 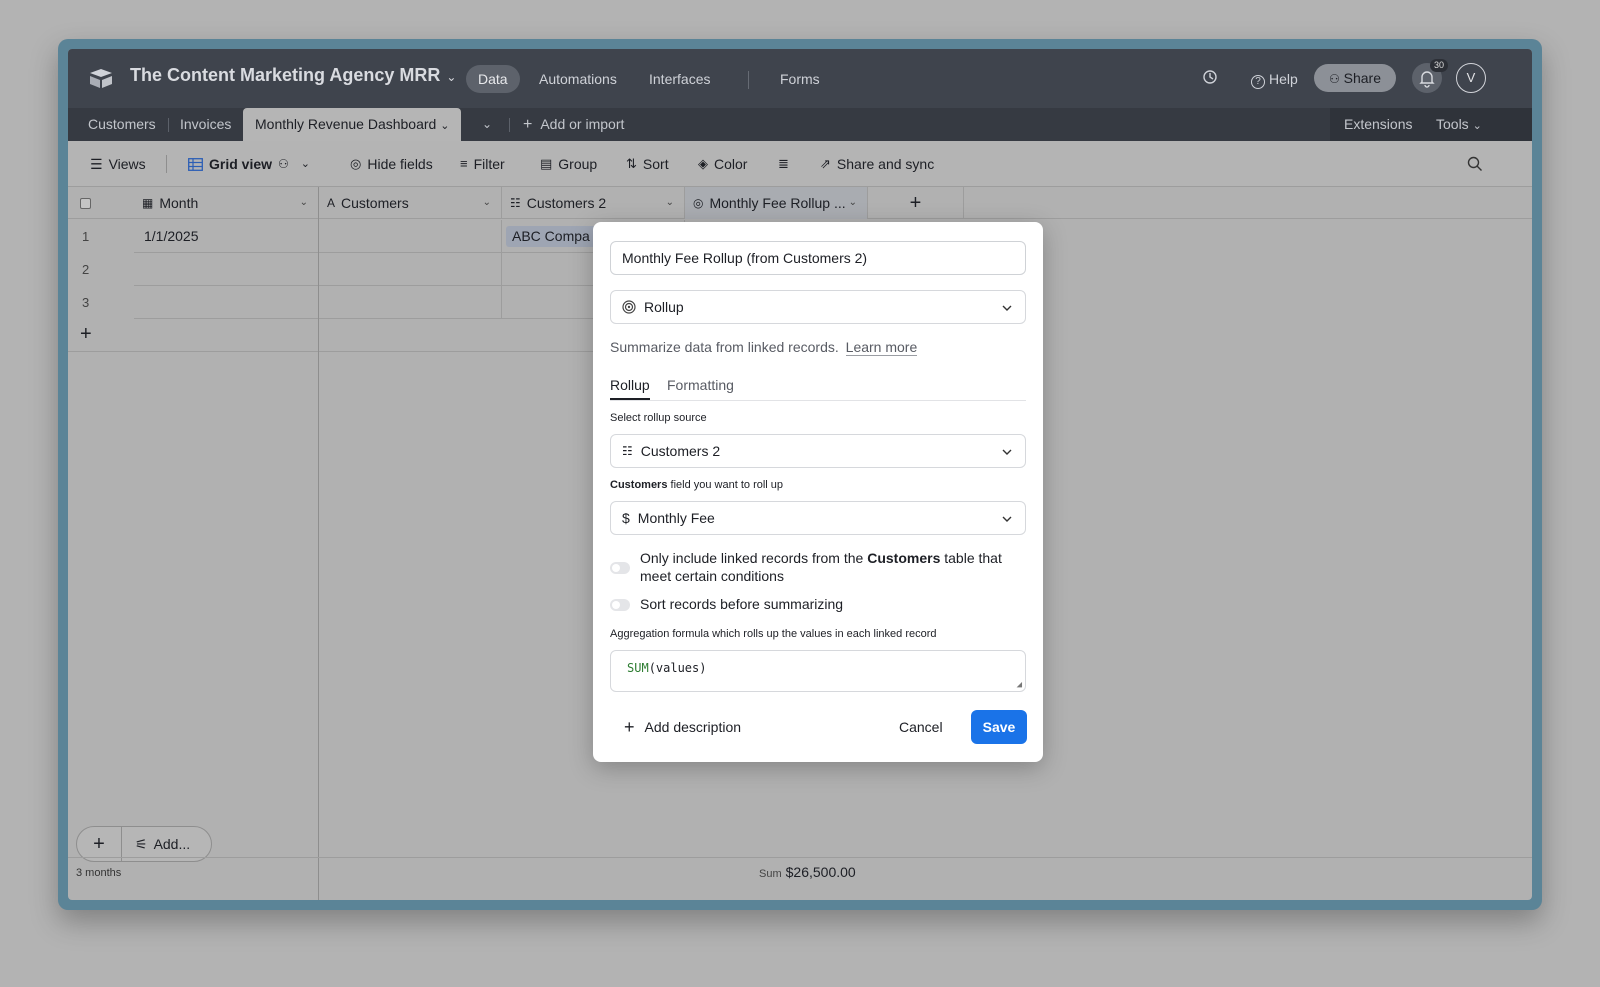 What do you see at coordinates (1431, 124) in the screenshot?
I see `tools-area: Extensions Tools ⌄` at bounding box center [1431, 124].